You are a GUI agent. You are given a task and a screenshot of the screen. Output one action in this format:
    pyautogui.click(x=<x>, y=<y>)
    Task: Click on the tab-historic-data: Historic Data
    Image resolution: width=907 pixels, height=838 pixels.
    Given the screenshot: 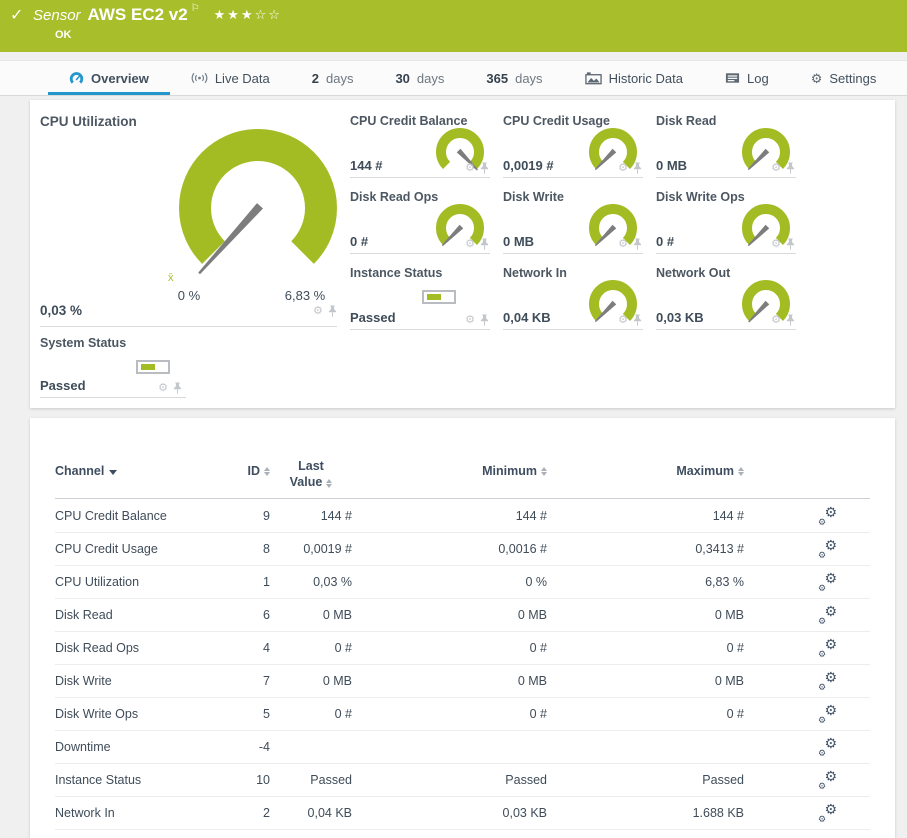 What is the action you would take?
    pyautogui.click(x=634, y=78)
    